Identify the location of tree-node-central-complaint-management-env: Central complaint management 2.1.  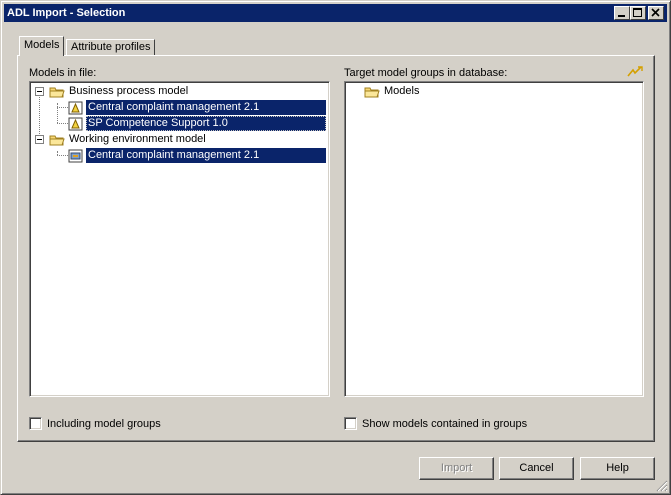
(179, 156).